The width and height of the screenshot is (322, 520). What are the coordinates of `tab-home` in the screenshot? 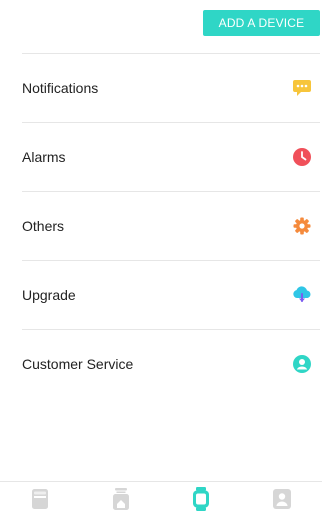 It's located at (121, 501).